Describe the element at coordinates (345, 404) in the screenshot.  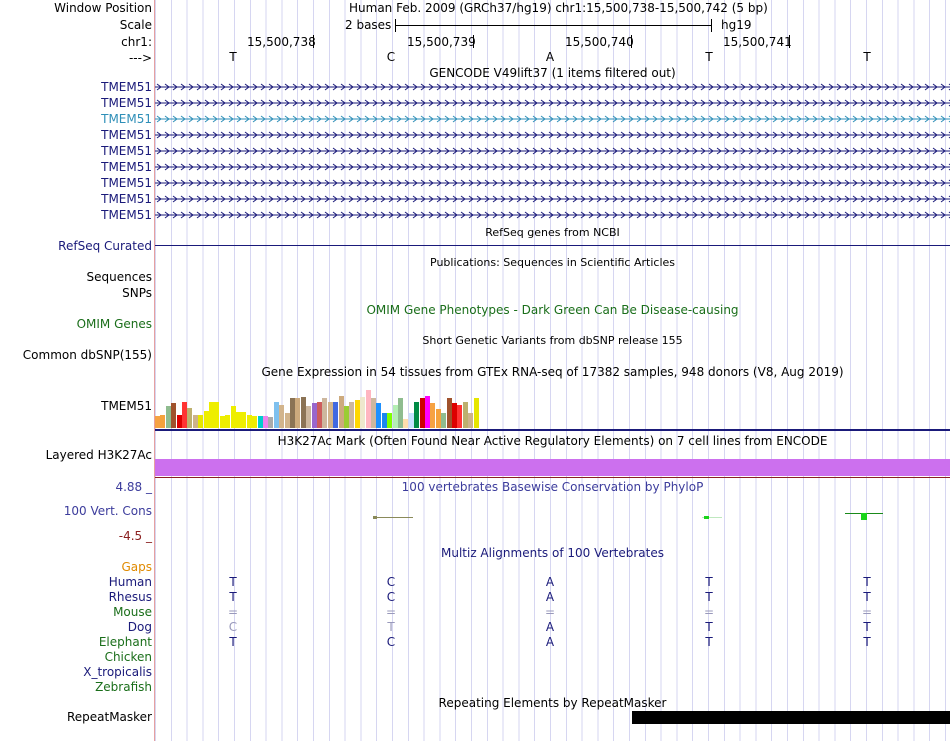
I see `gtex-bar-chart` at that location.